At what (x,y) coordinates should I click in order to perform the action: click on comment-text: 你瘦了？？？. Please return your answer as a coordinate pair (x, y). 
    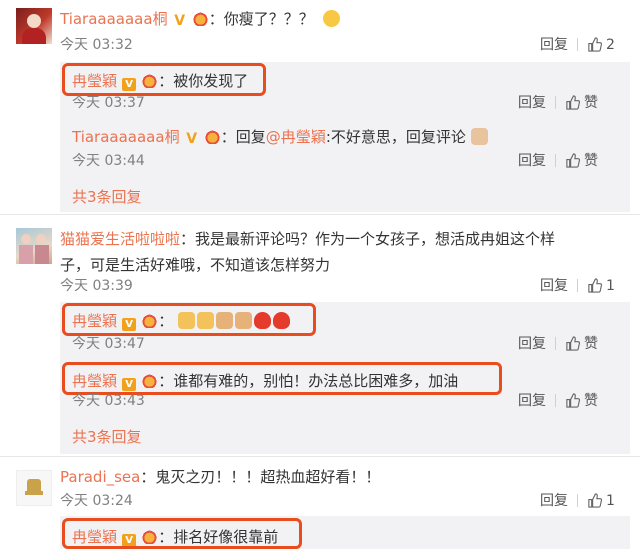
    Looking at the image, I should click on (268, 19).